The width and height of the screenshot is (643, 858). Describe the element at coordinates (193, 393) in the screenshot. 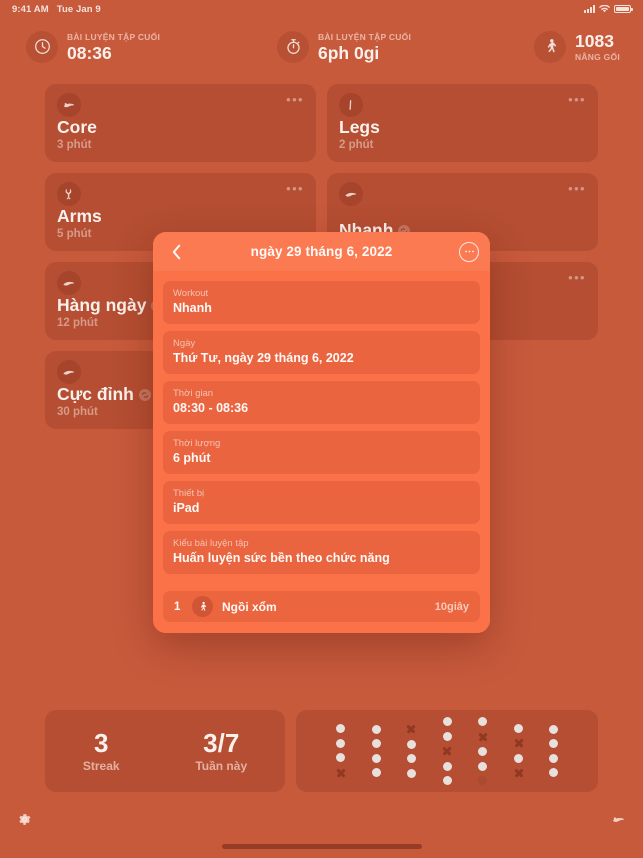

I see `modal-field-label: Thời gian` at that location.